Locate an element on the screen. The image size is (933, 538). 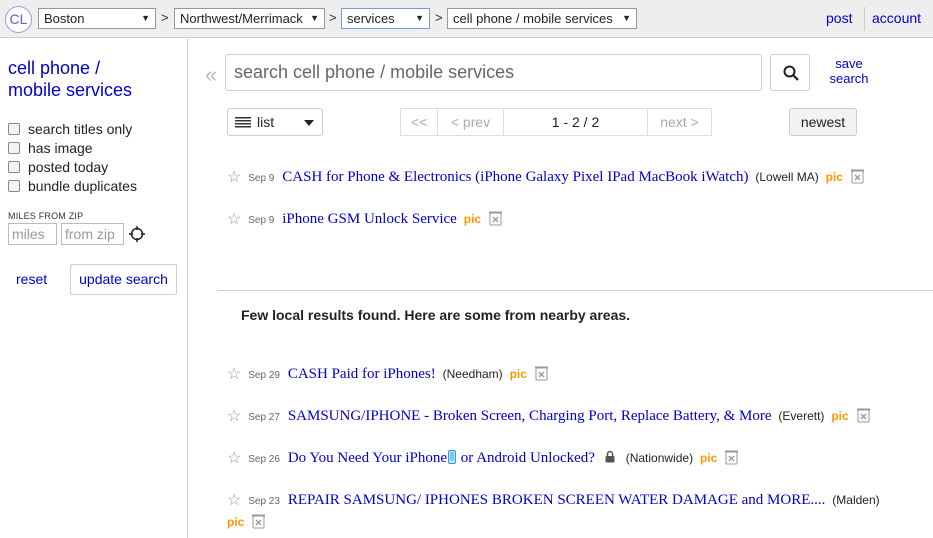
result-date: Sep 27 is located at coordinates (264, 417).